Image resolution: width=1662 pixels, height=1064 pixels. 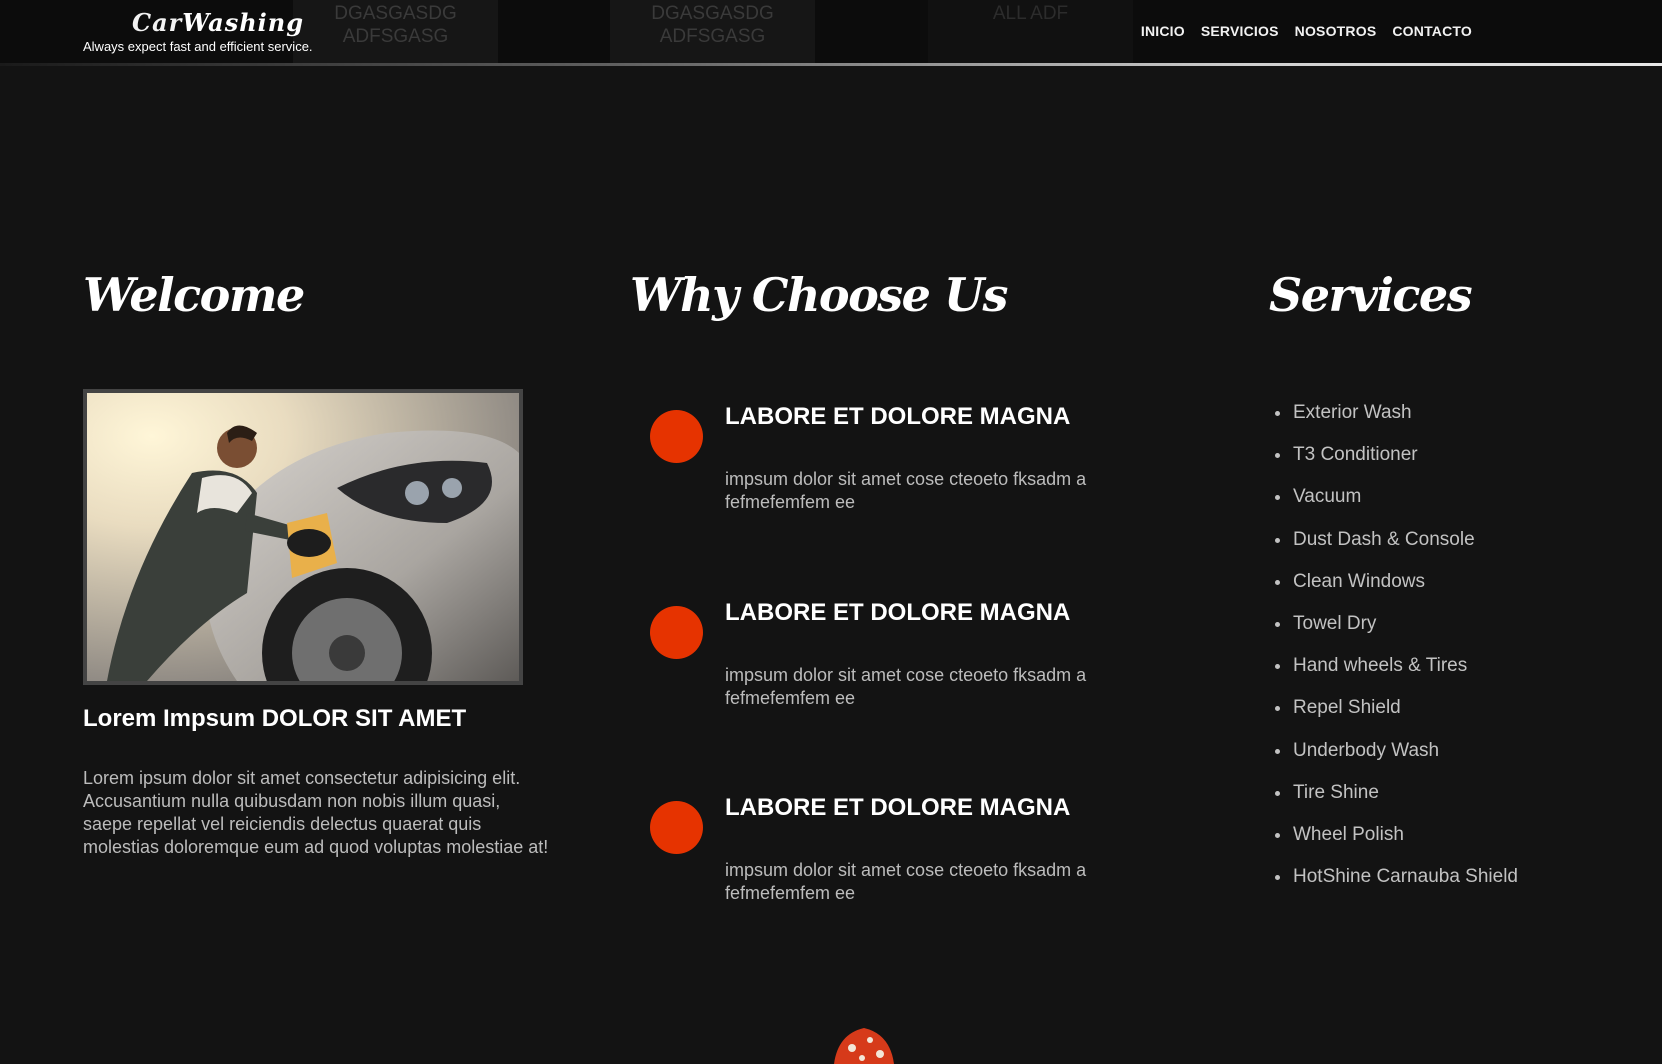 What do you see at coordinates (1395, 419) in the screenshot?
I see `service-item: Exterior Wash` at bounding box center [1395, 419].